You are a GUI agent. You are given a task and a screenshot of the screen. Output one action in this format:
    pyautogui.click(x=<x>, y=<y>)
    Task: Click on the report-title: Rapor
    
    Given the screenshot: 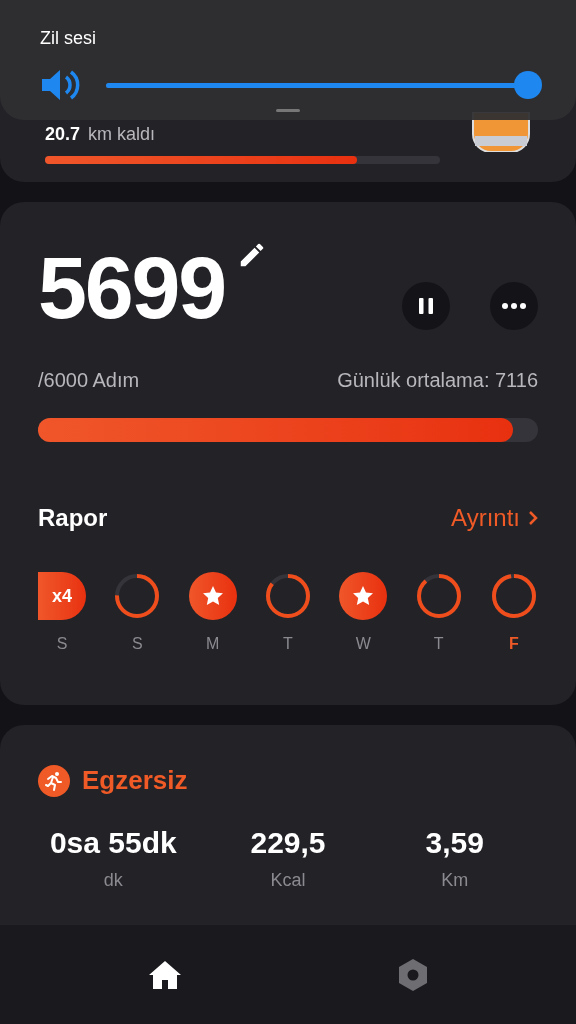 What is the action you would take?
    pyautogui.click(x=73, y=518)
    